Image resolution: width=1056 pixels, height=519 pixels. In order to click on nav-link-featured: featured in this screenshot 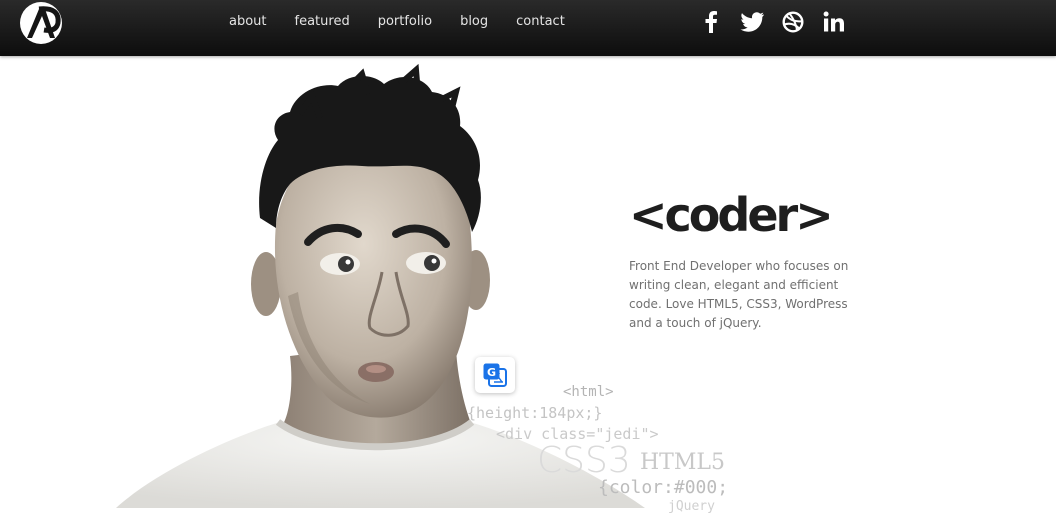, I will do `click(322, 21)`.